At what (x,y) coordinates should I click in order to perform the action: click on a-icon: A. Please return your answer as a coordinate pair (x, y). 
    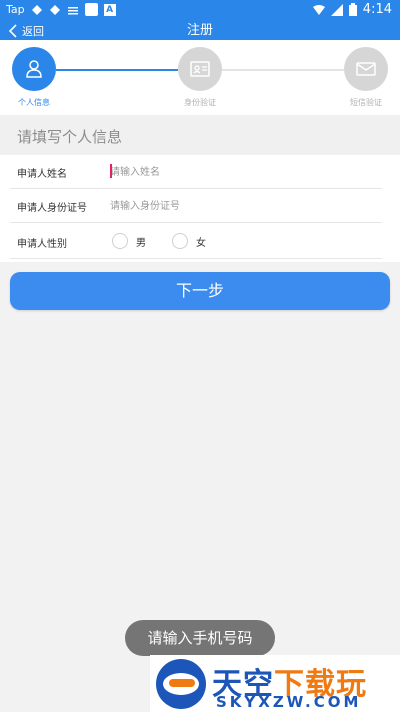
    Looking at the image, I should click on (109, 9).